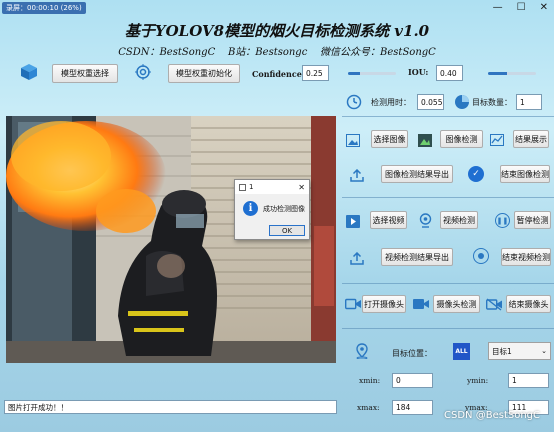 This screenshot has width=554, height=432. Describe the element at coordinates (357, 258) in the screenshot. I see `upload-video-icon` at that location.